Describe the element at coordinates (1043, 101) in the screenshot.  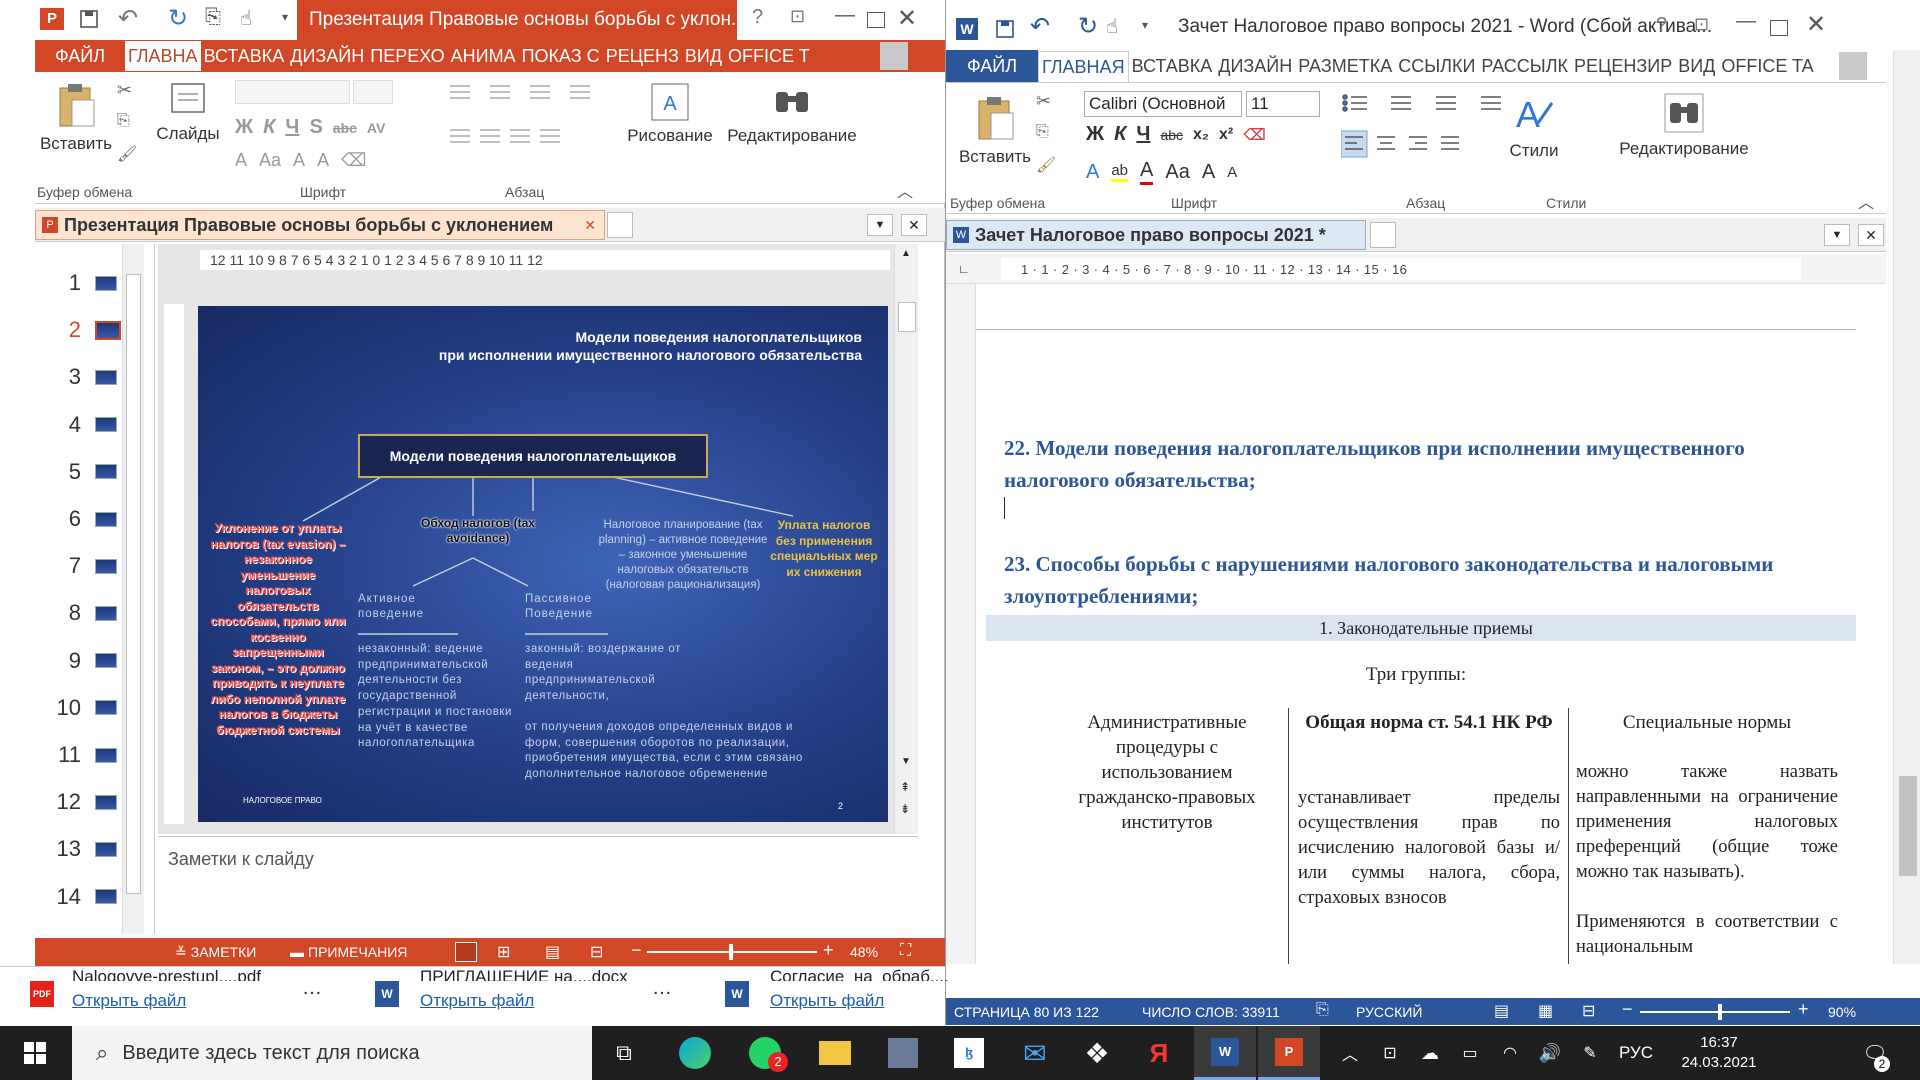
I see `word-cut-icon: ✂` at that location.